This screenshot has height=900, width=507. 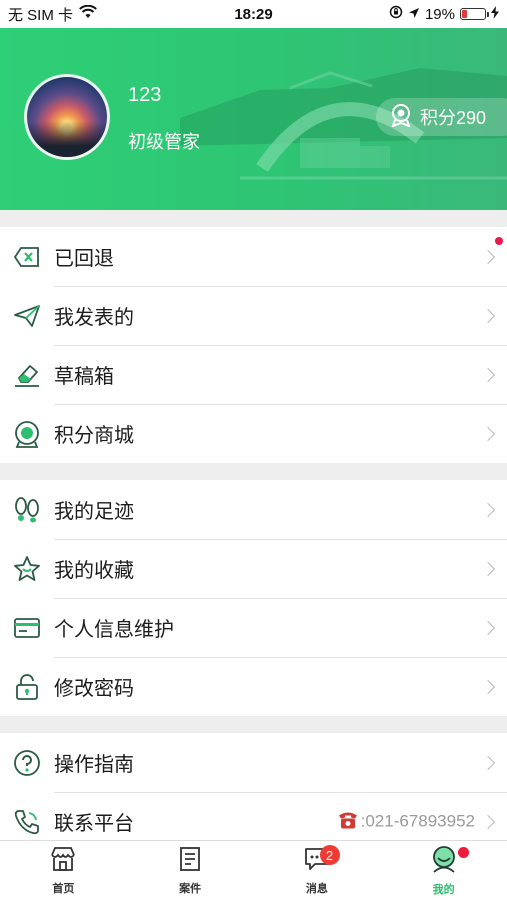 What do you see at coordinates (396, 14) in the screenshot?
I see `rotation-lock-icon` at bounding box center [396, 14].